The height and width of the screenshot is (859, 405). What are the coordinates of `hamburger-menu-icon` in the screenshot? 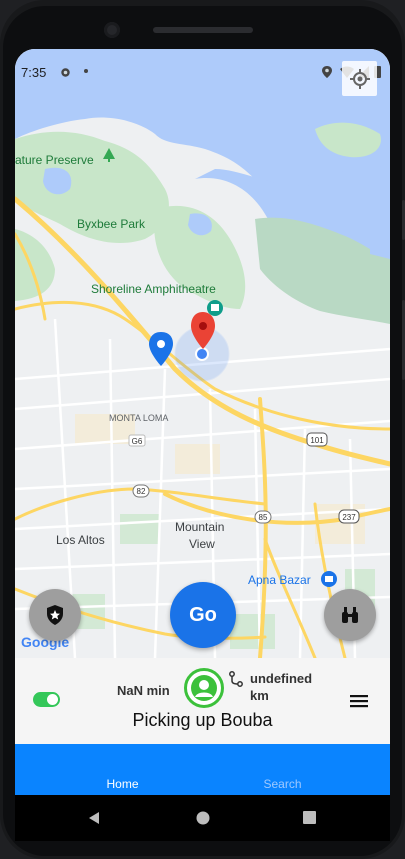 It's located at (359, 701).